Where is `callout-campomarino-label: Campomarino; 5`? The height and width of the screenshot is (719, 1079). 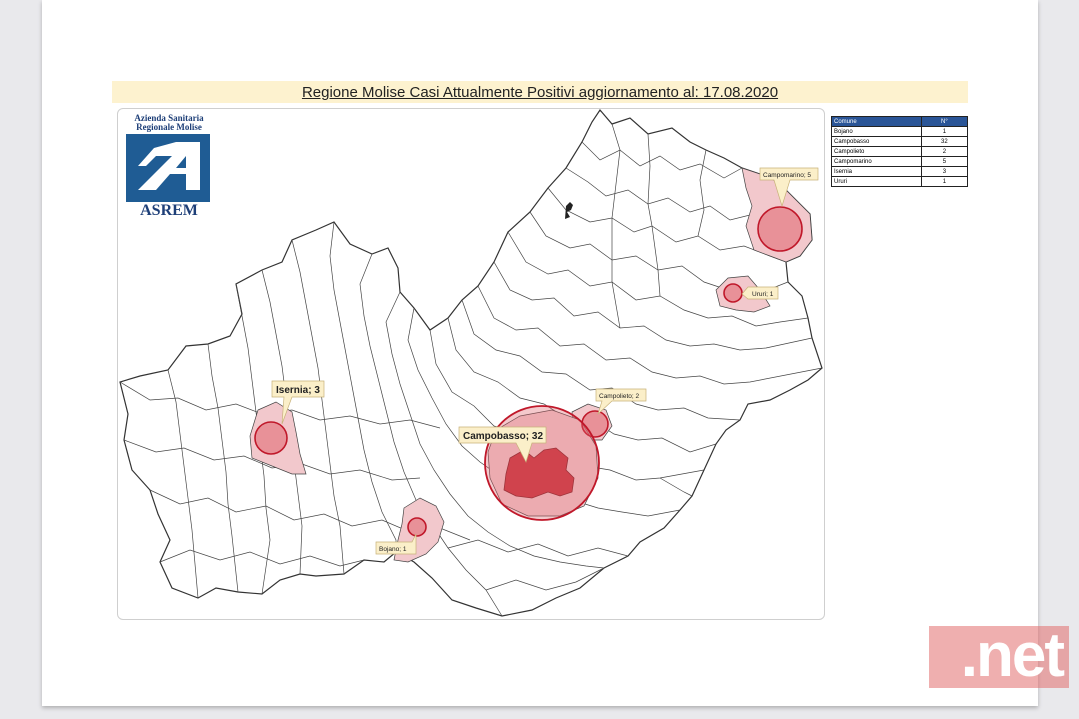 callout-campomarino-label: Campomarino; 5 is located at coordinates (787, 175).